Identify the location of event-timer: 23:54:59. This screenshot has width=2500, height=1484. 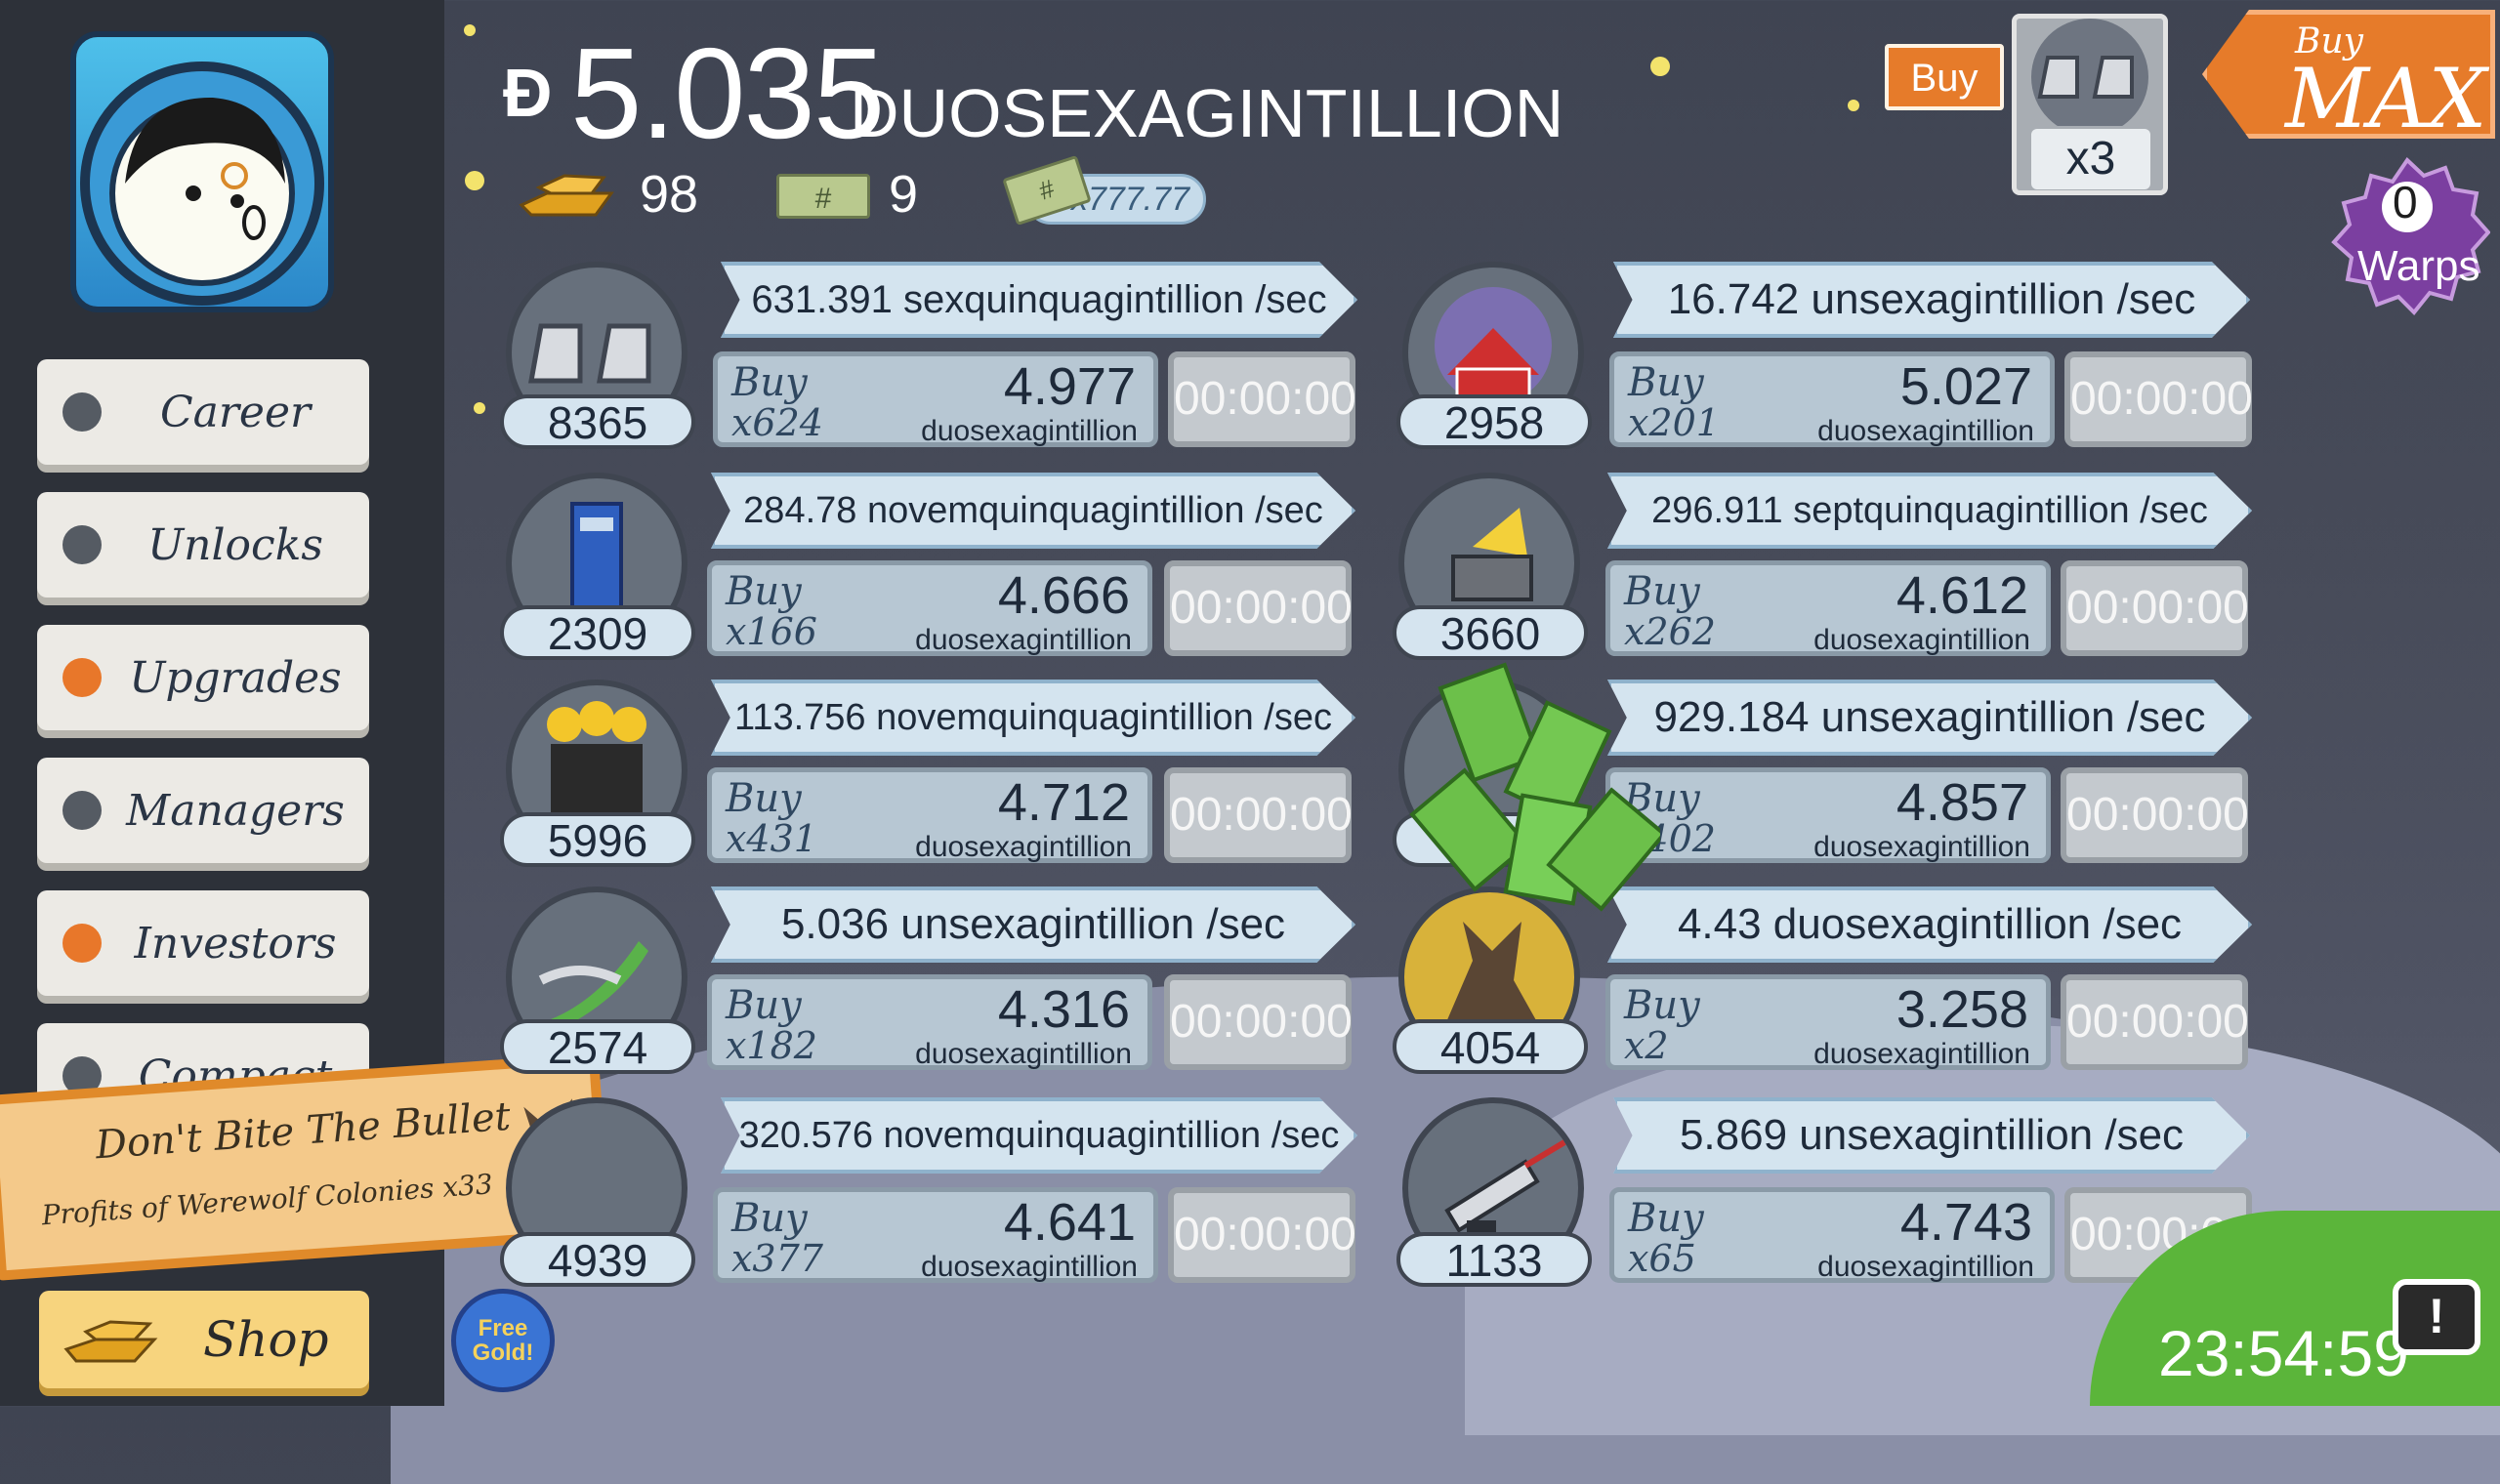
(2283, 1353).